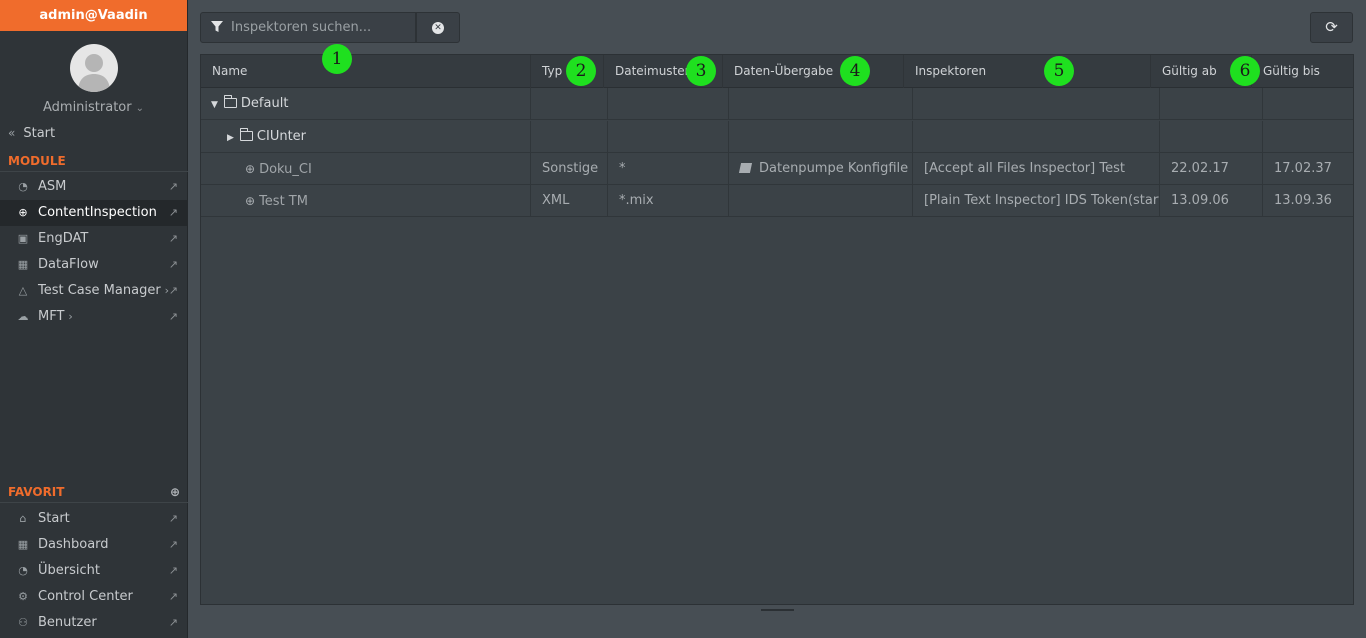  I want to click on dashboard-gauge-icon: ◔, so click(23, 186).